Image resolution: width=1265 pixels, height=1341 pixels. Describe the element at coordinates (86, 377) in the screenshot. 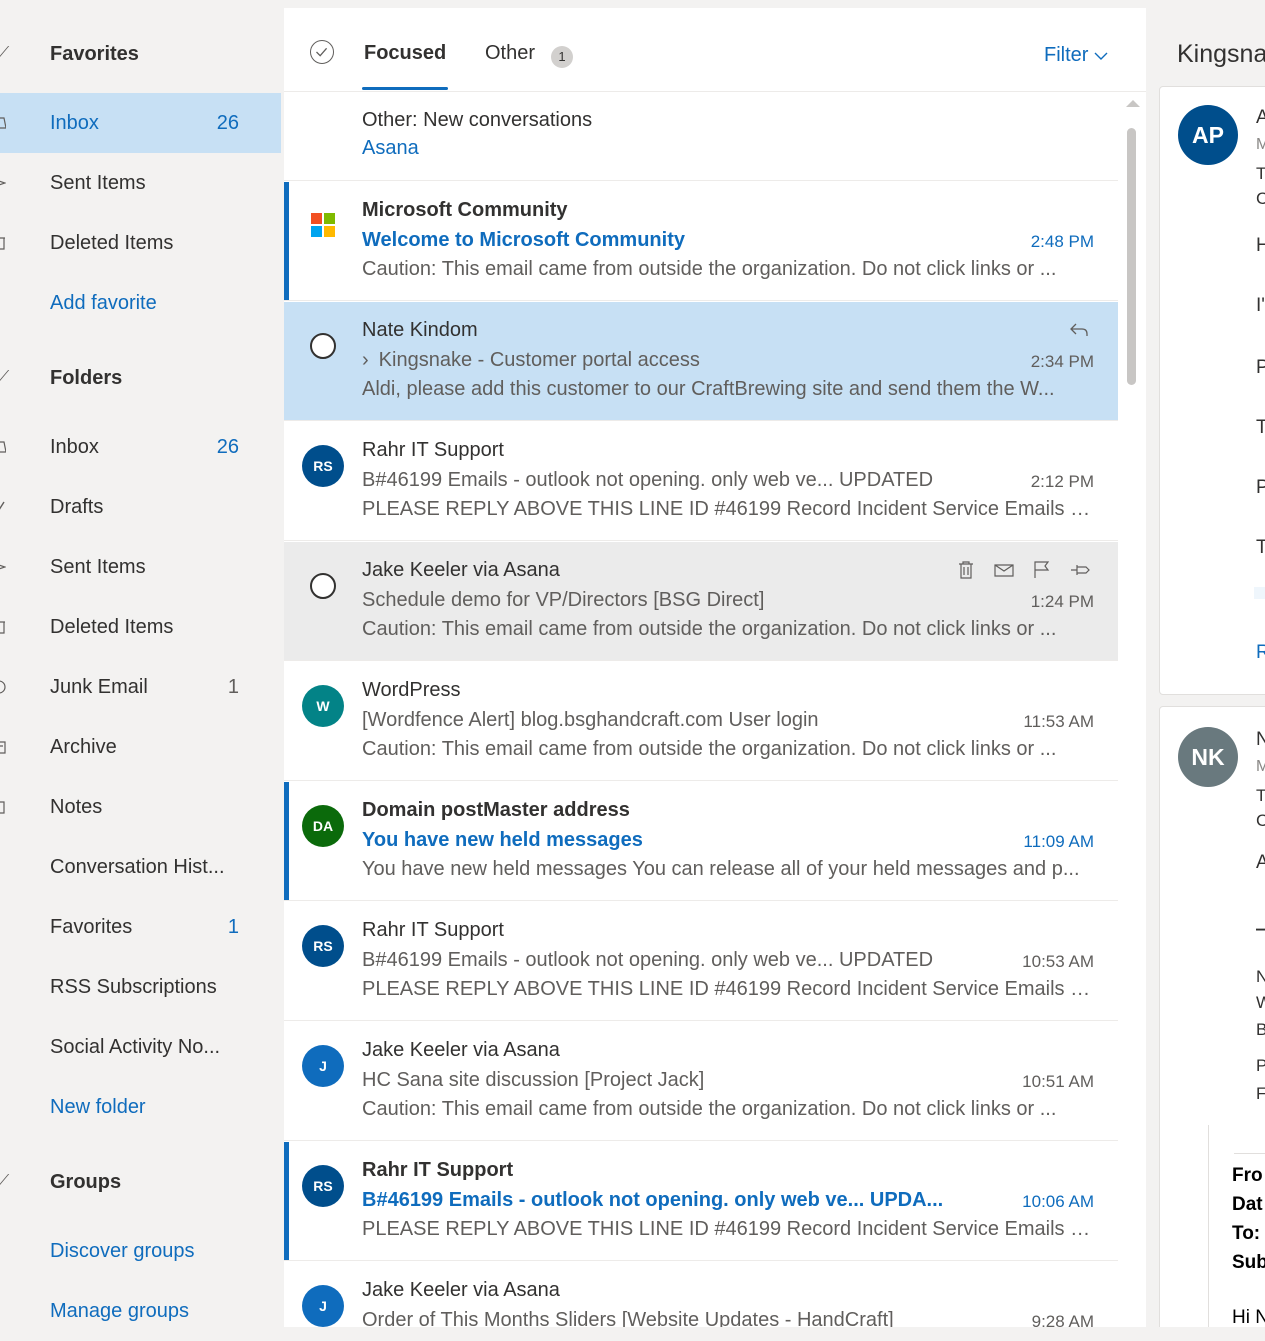

I see `folders-heading: Folders` at that location.